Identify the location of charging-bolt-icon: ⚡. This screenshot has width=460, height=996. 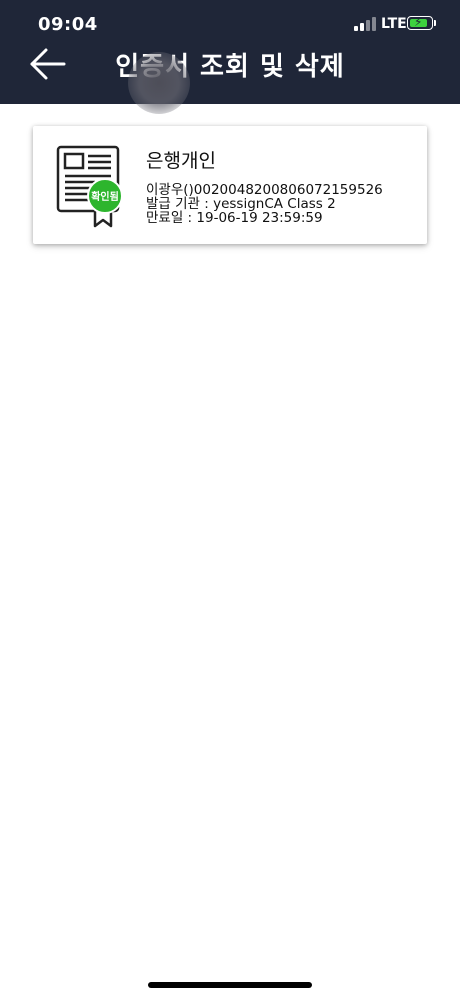
(418, 22).